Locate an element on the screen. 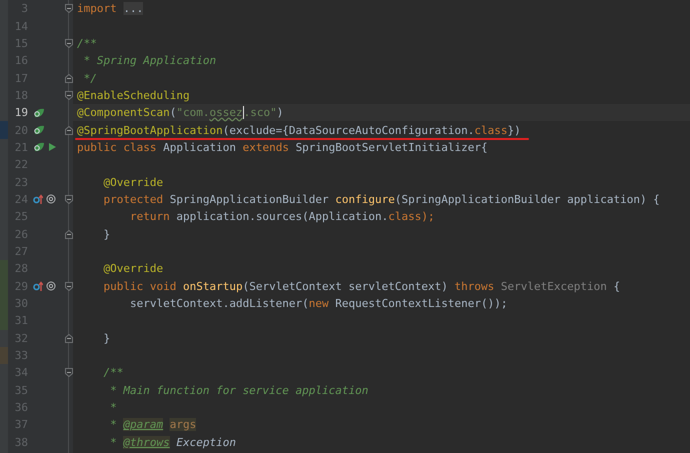  code-line: public void onStartup(ServletContext servletContext) throws ServletException { is located at coordinates (361, 286).